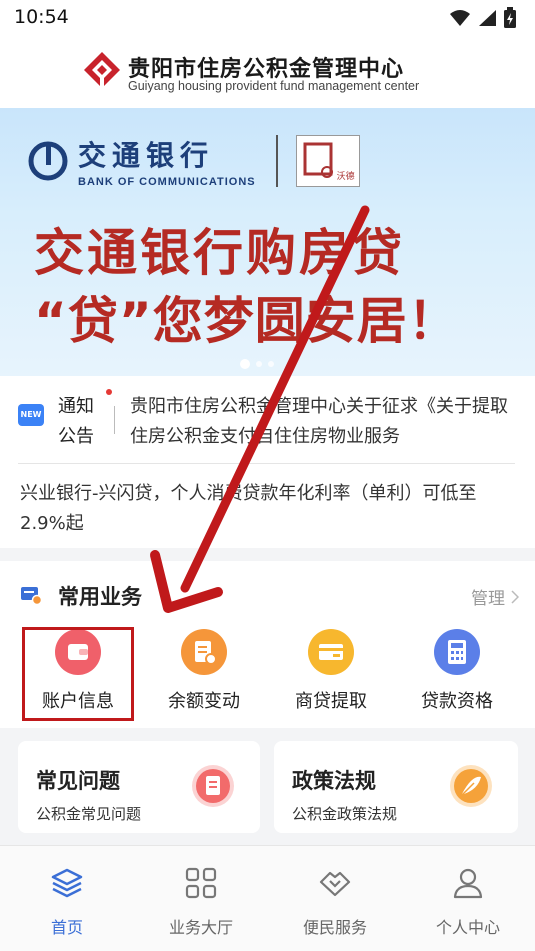 The image size is (535, 951). I want to click on signal-icon, so click(487, 18).